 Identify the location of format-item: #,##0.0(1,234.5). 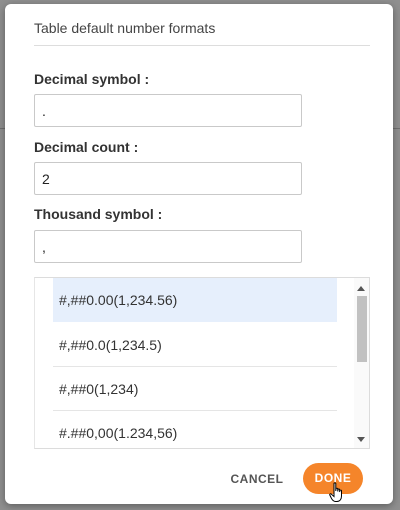
(195, 345).